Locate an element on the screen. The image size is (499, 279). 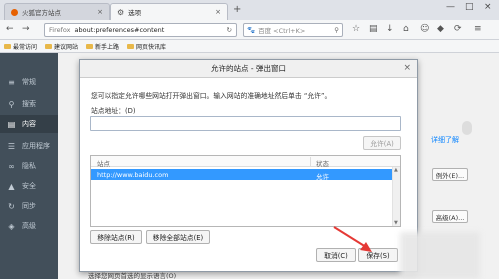
sidebar-item-search: ⚲ 搜索 is located at coordinates (29, 104).